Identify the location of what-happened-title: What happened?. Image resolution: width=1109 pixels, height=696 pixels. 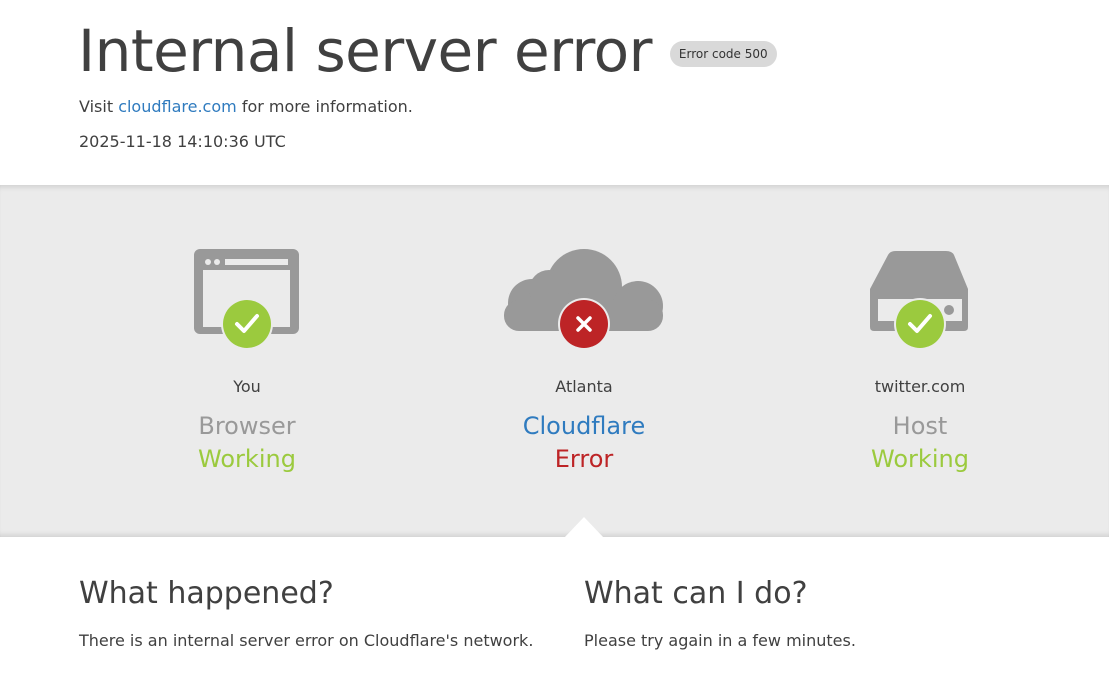
(206, 593).